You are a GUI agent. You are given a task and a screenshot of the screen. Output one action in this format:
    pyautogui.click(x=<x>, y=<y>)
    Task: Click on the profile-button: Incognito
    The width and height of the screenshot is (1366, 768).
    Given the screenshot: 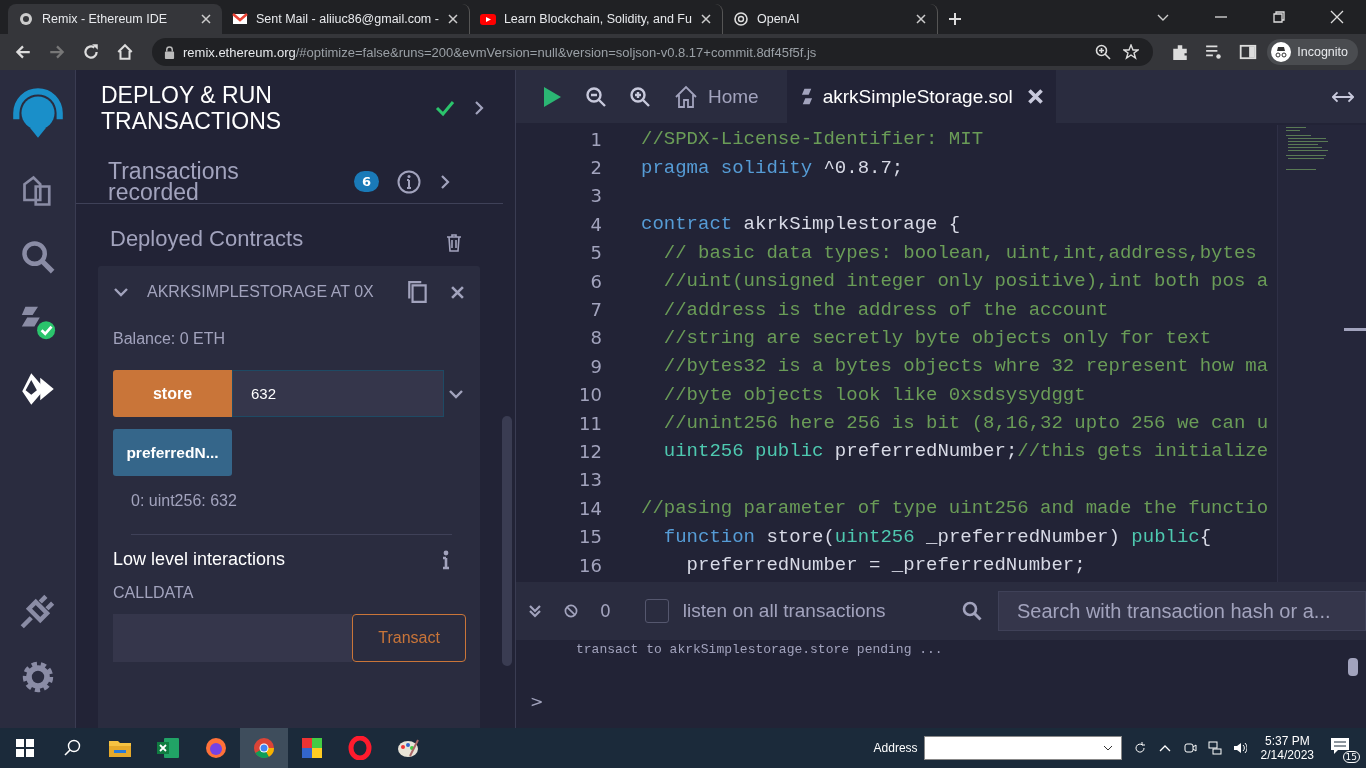 What is the action you would take?
    pyautogui.click(x=1312, y=52)
    